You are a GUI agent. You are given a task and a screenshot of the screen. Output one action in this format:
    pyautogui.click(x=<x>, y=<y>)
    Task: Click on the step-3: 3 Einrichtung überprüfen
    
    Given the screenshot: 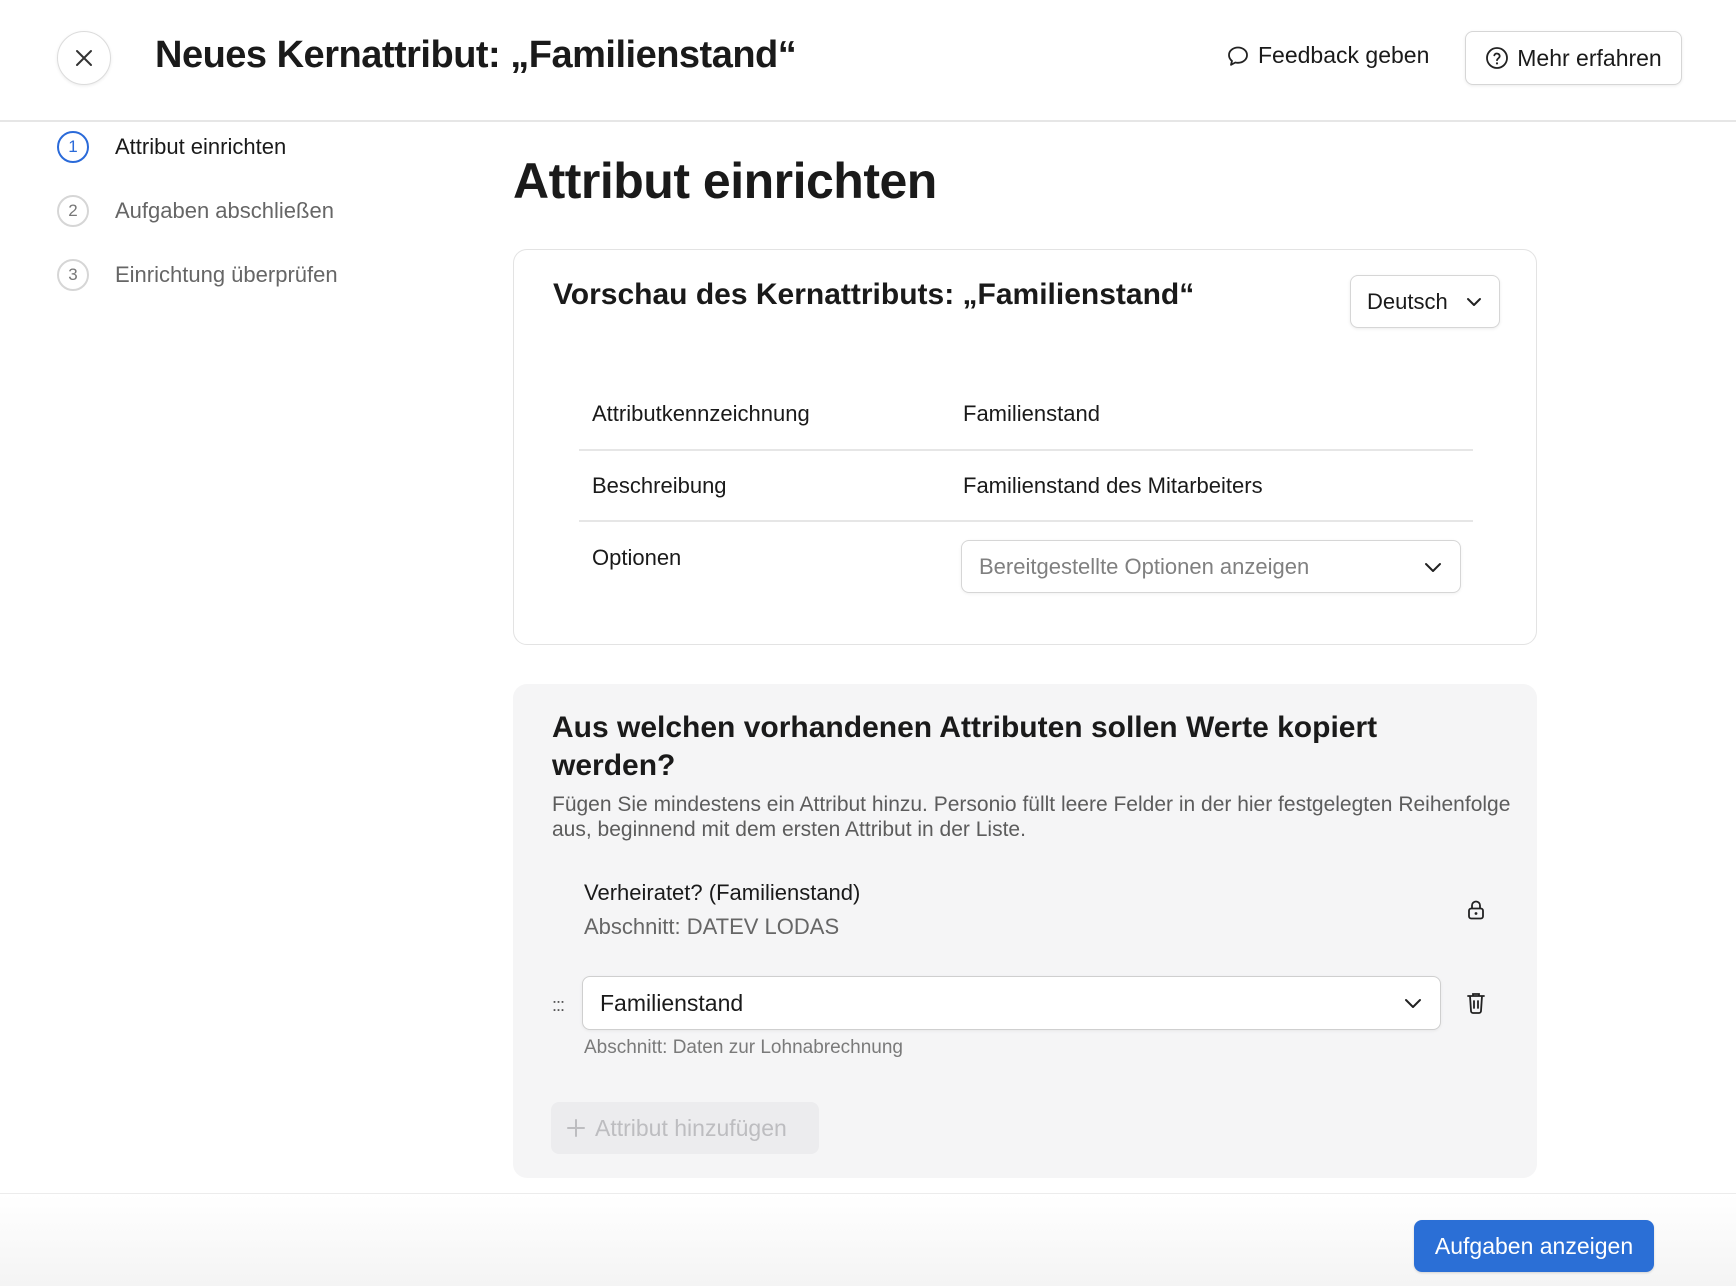 What is the action you would take?
    pyautogui.click(x=197, y=275)
    